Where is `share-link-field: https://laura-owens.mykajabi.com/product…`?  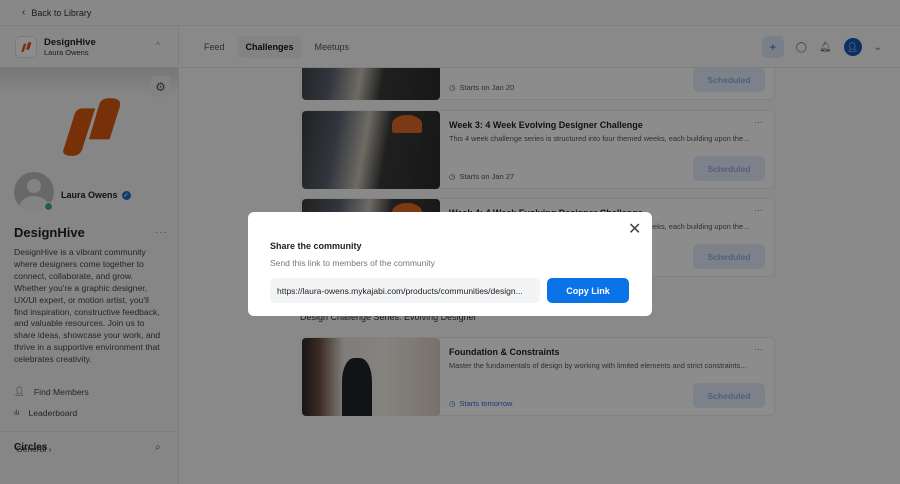
share-link-field: https://laura-owens.mykajabi.com/product… is located at coordinates (405, 290).